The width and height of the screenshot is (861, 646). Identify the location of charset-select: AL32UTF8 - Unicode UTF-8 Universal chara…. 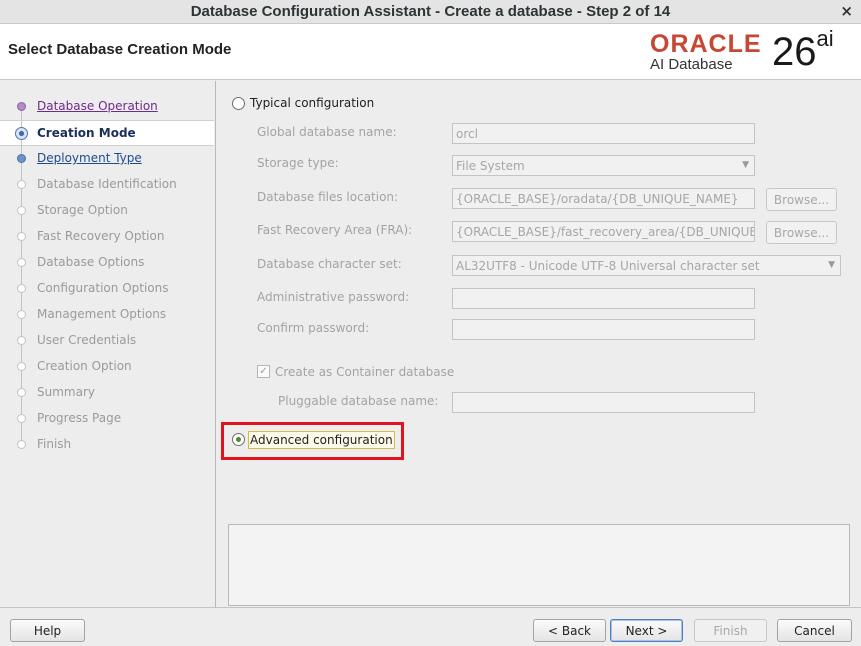
(646, 265).